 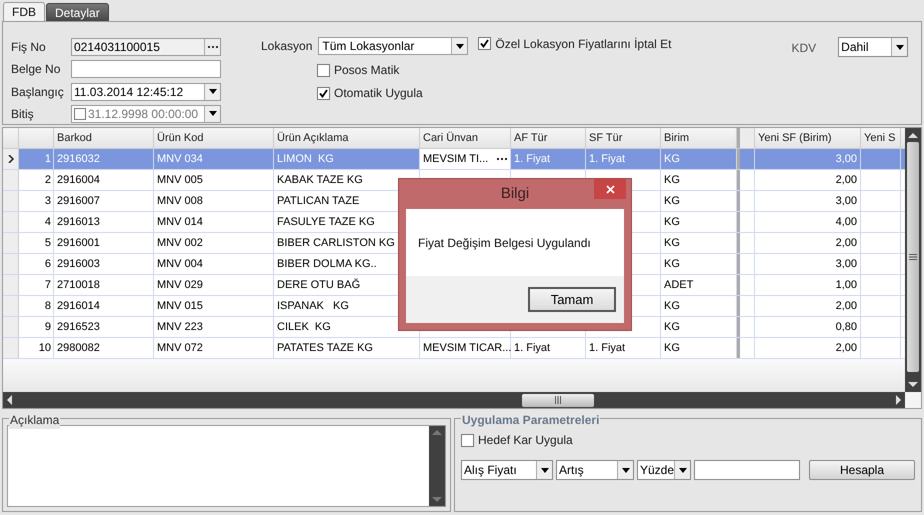 What do you see at coordinates (146, 47) in the screenshot?
I see `input-field: 0214031100015` at bounding box center [146, 47].